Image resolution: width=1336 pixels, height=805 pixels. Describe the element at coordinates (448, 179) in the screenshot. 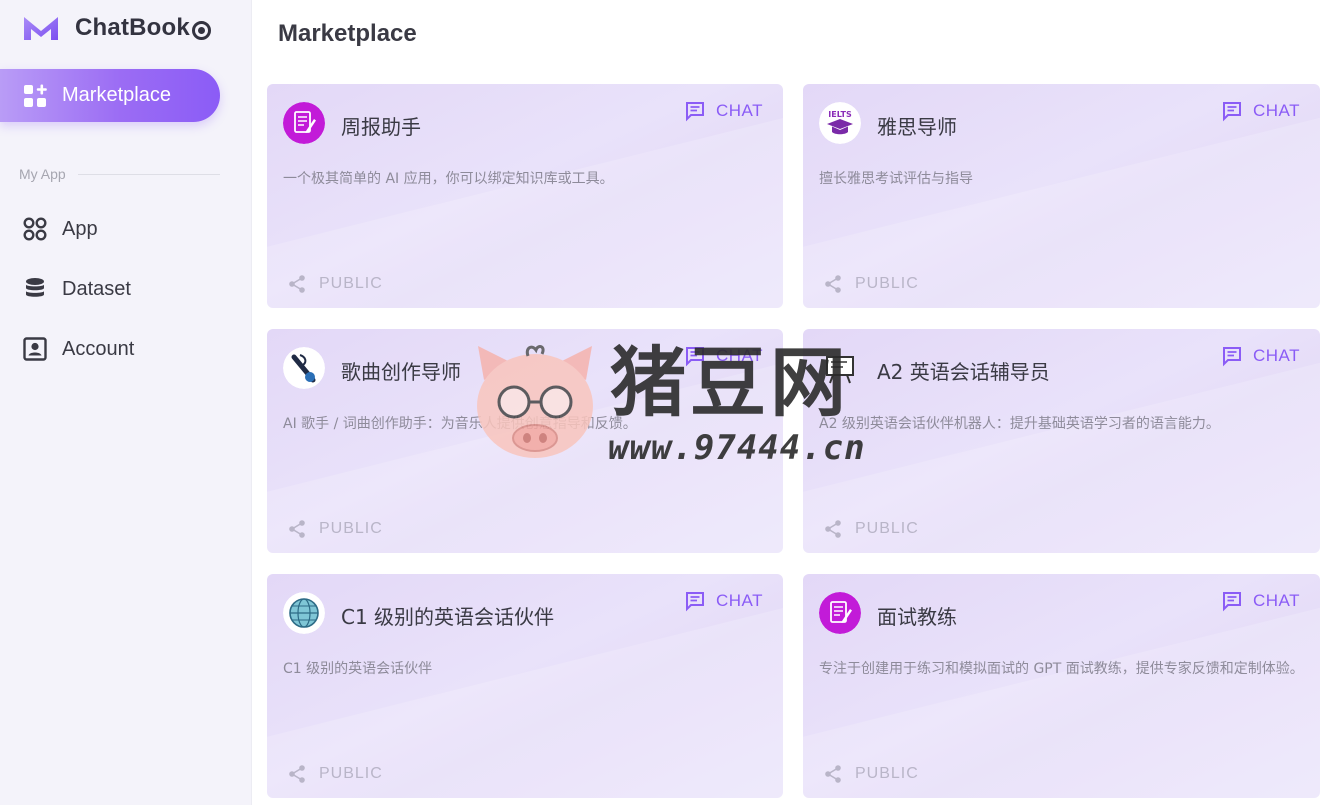

I see `card-description: 一个极其简单的 AI 应用，你可以绑定知识库或工具。` at that location.